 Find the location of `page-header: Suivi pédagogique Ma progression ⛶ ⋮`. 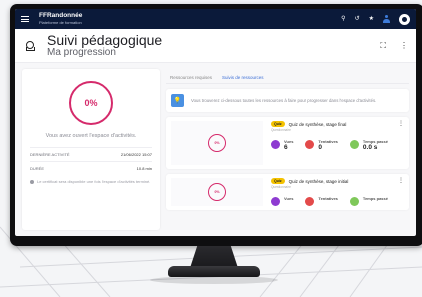

page-header: Suivi pédagogique Ma progression ⛶ ⋮ is located at coordinates (215, 46).